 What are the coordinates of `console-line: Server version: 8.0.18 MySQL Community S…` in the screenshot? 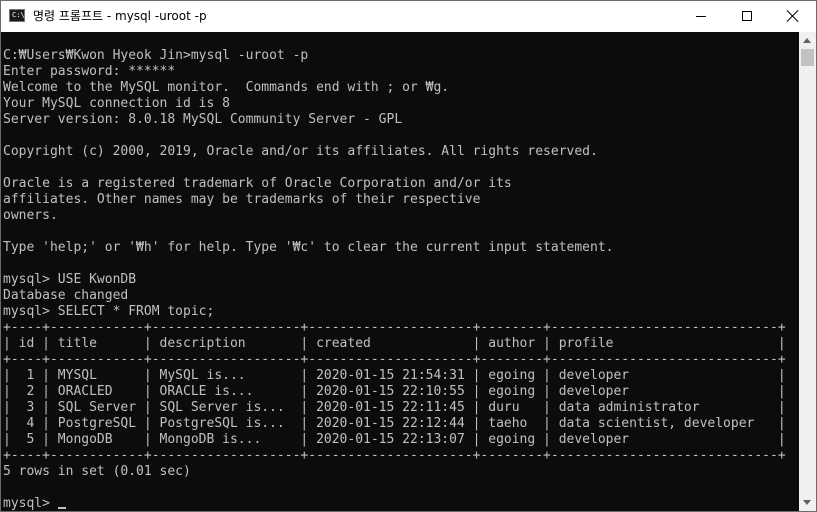 It's located at (203, 119).